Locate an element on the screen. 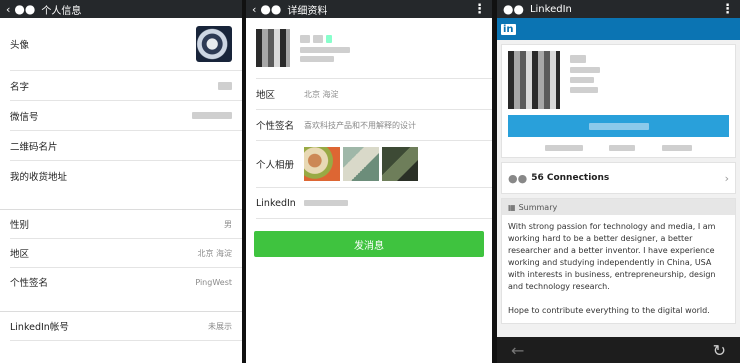  row-value: 男 is located at coordinates (228, 224).